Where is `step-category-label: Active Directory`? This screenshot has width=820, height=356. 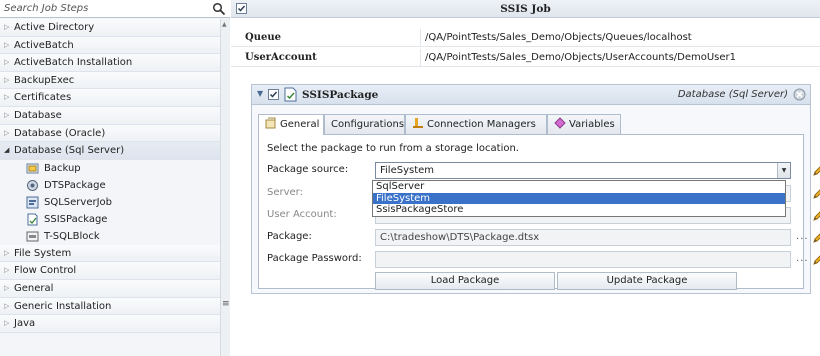 step-category-label: Active Directory is located at coordinates (54, 27).